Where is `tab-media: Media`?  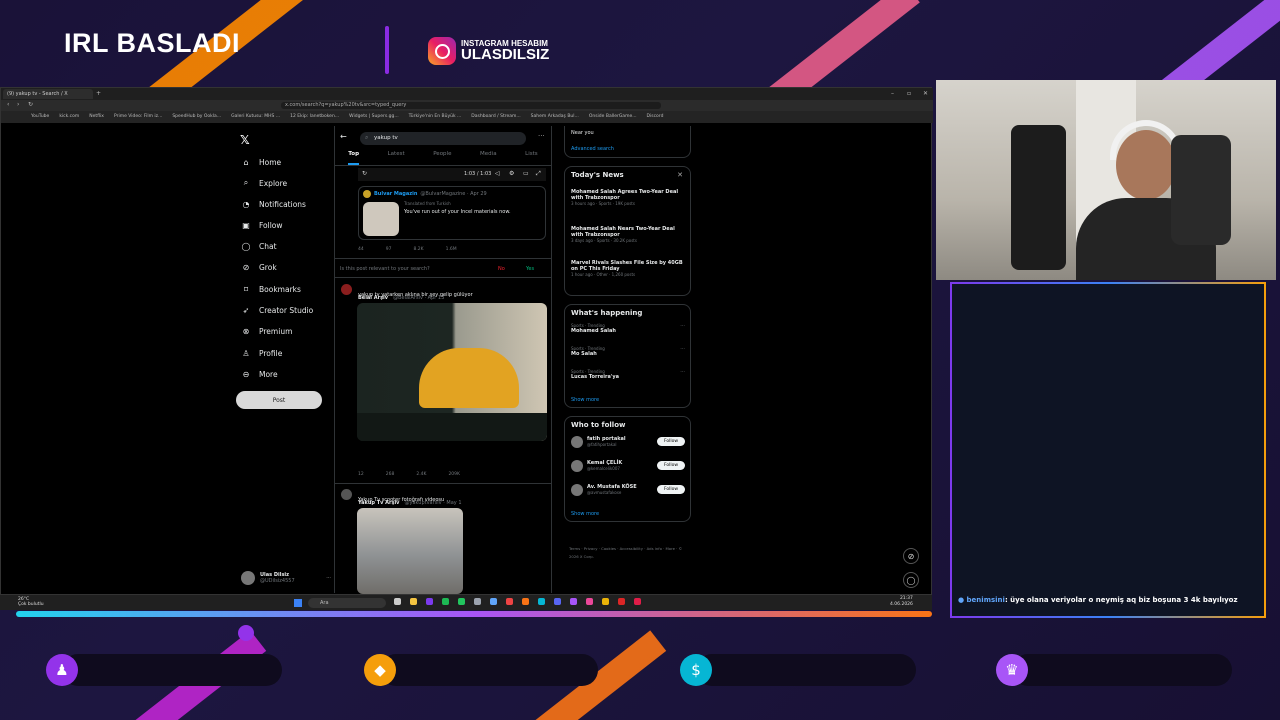 tab-media: Media is located at coordinates (488, 158).